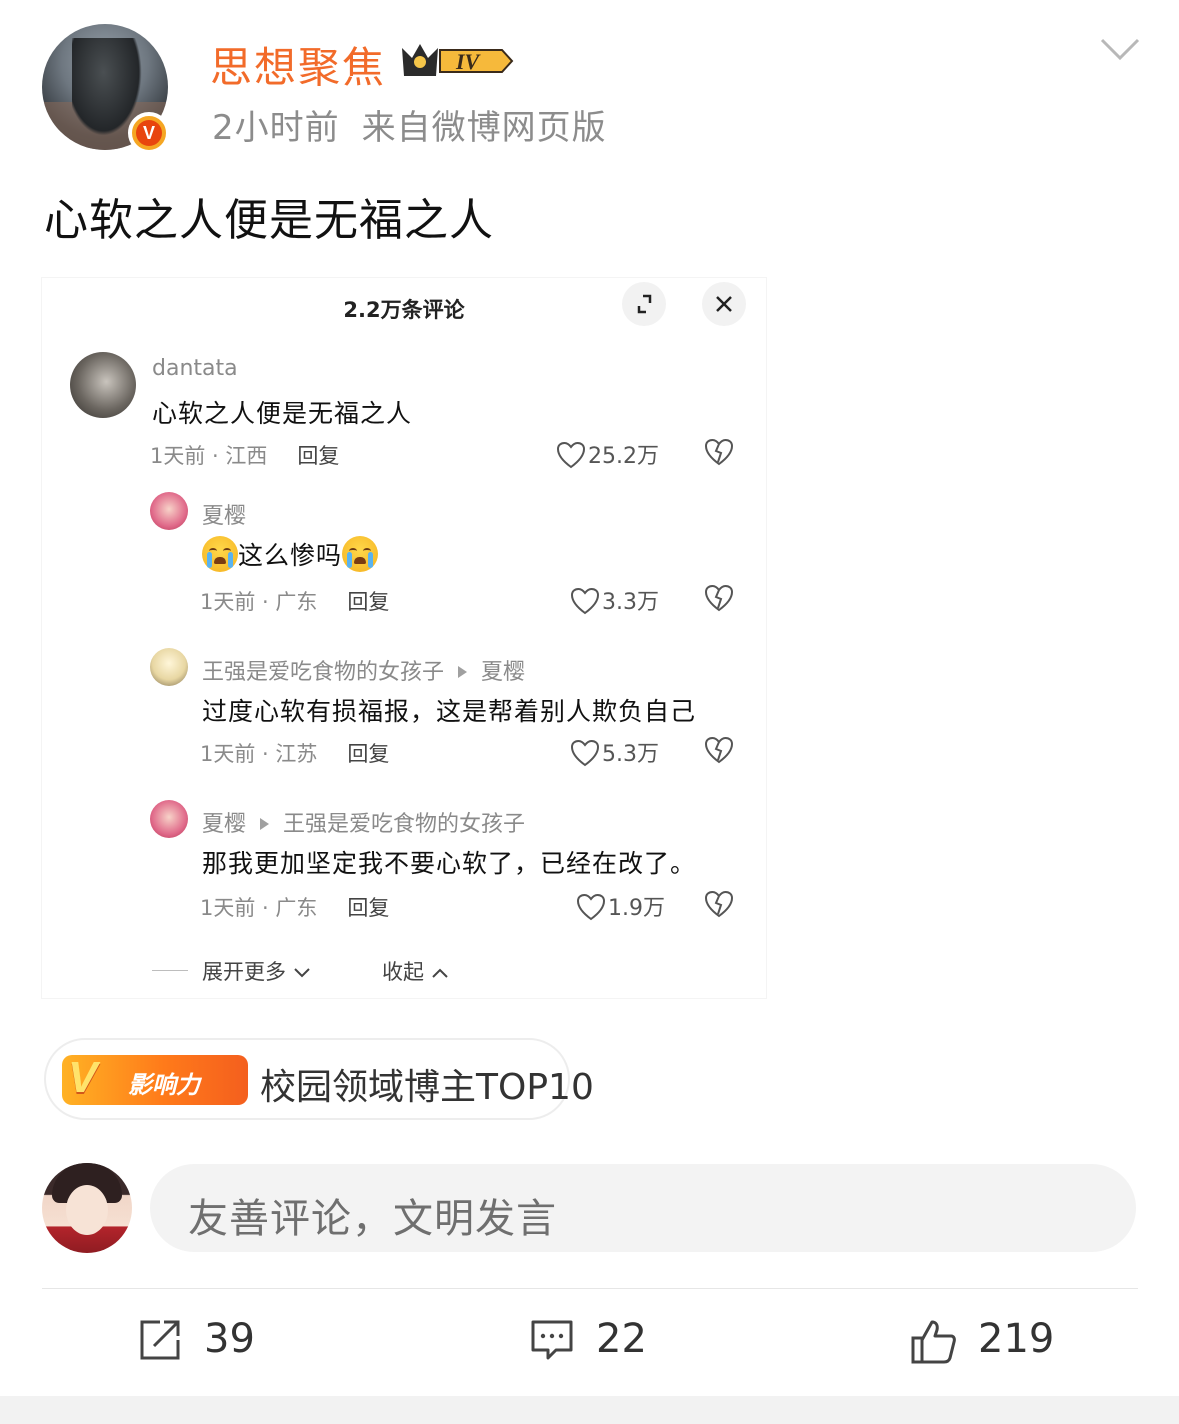  Describe the element at coordinates (164, 1085) in the screenshot. I see `influence-badge-text: 影响力` at that location.